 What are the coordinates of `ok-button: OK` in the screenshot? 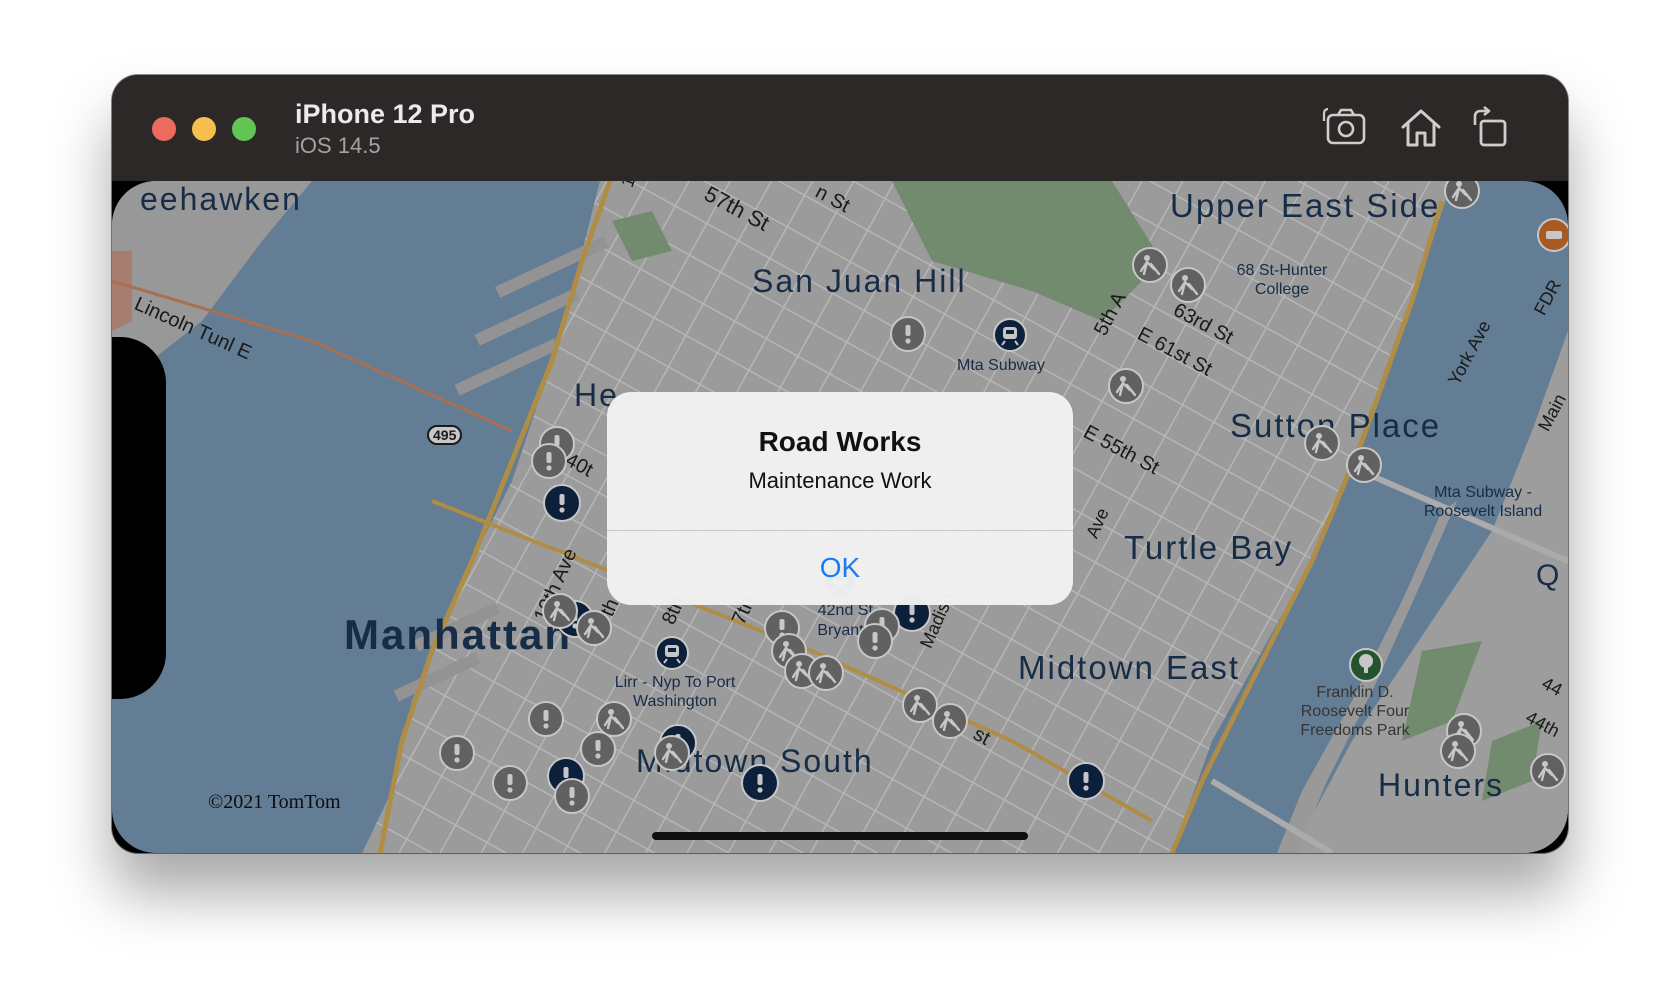 It's located at (840, 568).